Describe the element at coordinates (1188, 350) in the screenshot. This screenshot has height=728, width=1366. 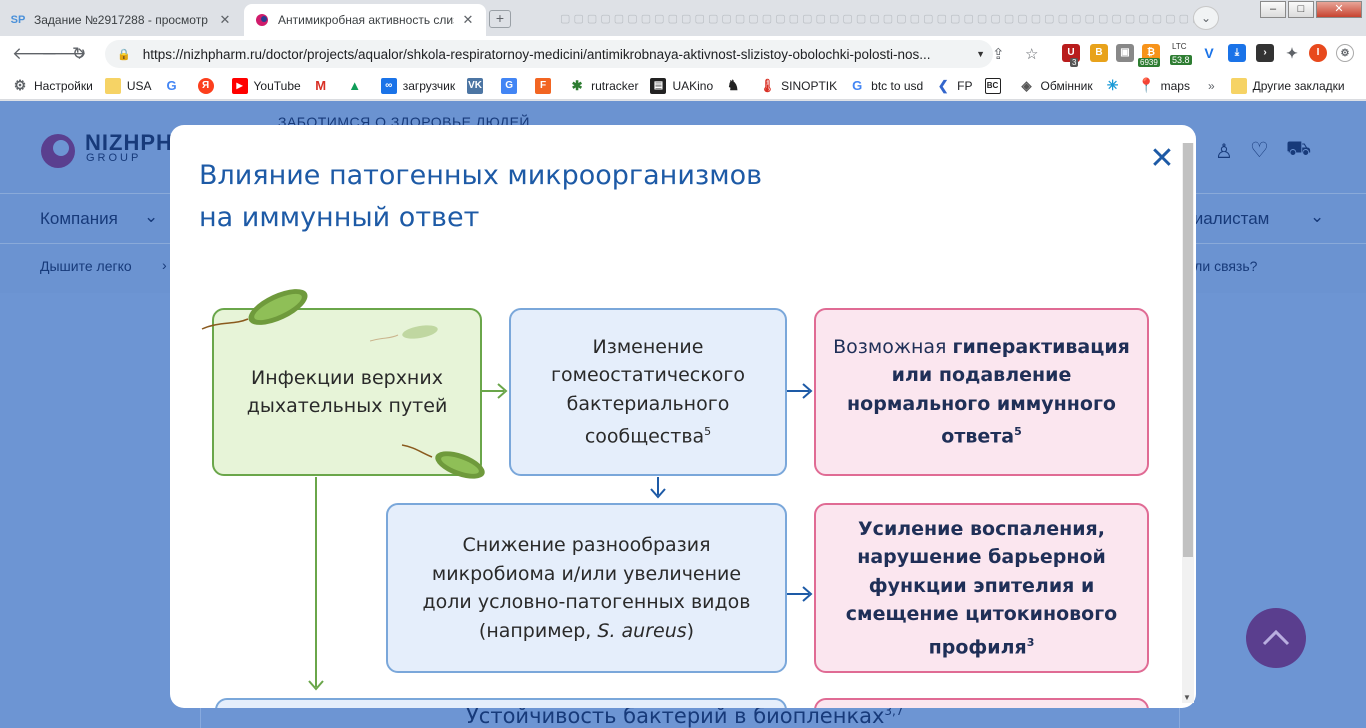
I see `modal-scrollbar-thumb` at that location.